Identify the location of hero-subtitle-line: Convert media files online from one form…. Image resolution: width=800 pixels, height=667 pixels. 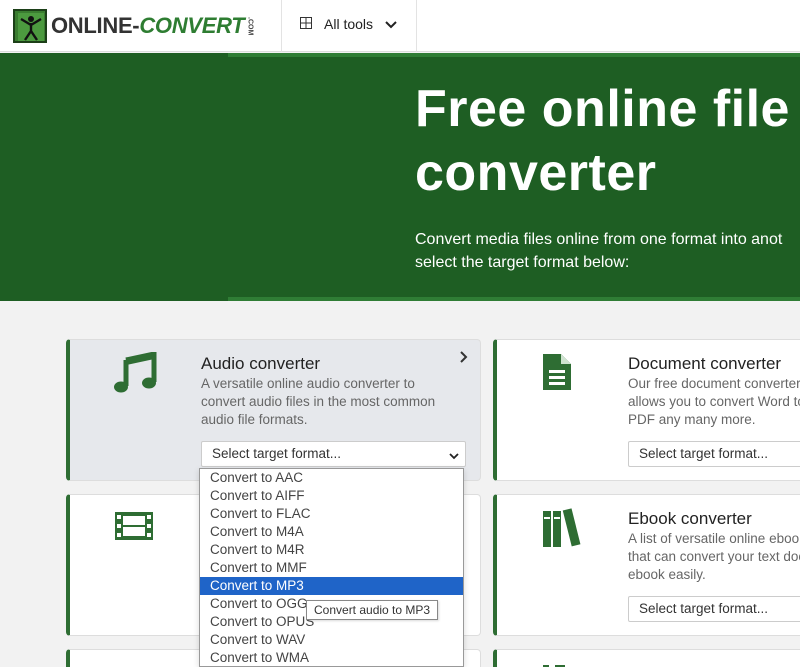
(599, 239).